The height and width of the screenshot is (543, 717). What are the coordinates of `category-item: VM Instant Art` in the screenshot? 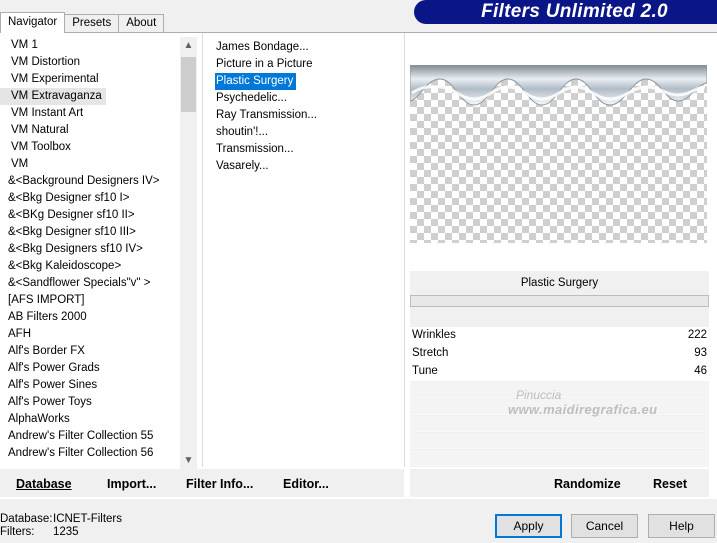 It's located at (90, 113).